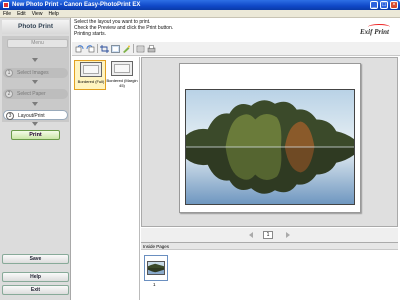 The image size is (400, 300). Describe the element at coordinates (31, 94) in the screenshot. I see `step-label: Select Paper` at that location.